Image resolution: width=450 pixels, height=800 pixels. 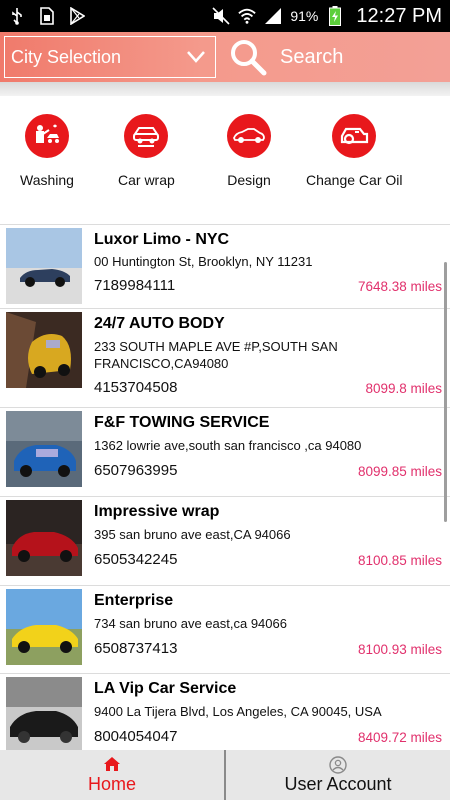 What do you see at coordinates (403, 388) in the screenshot?
I see `listing-distance: 8099.8 miles` at bounding box center [403, 388].